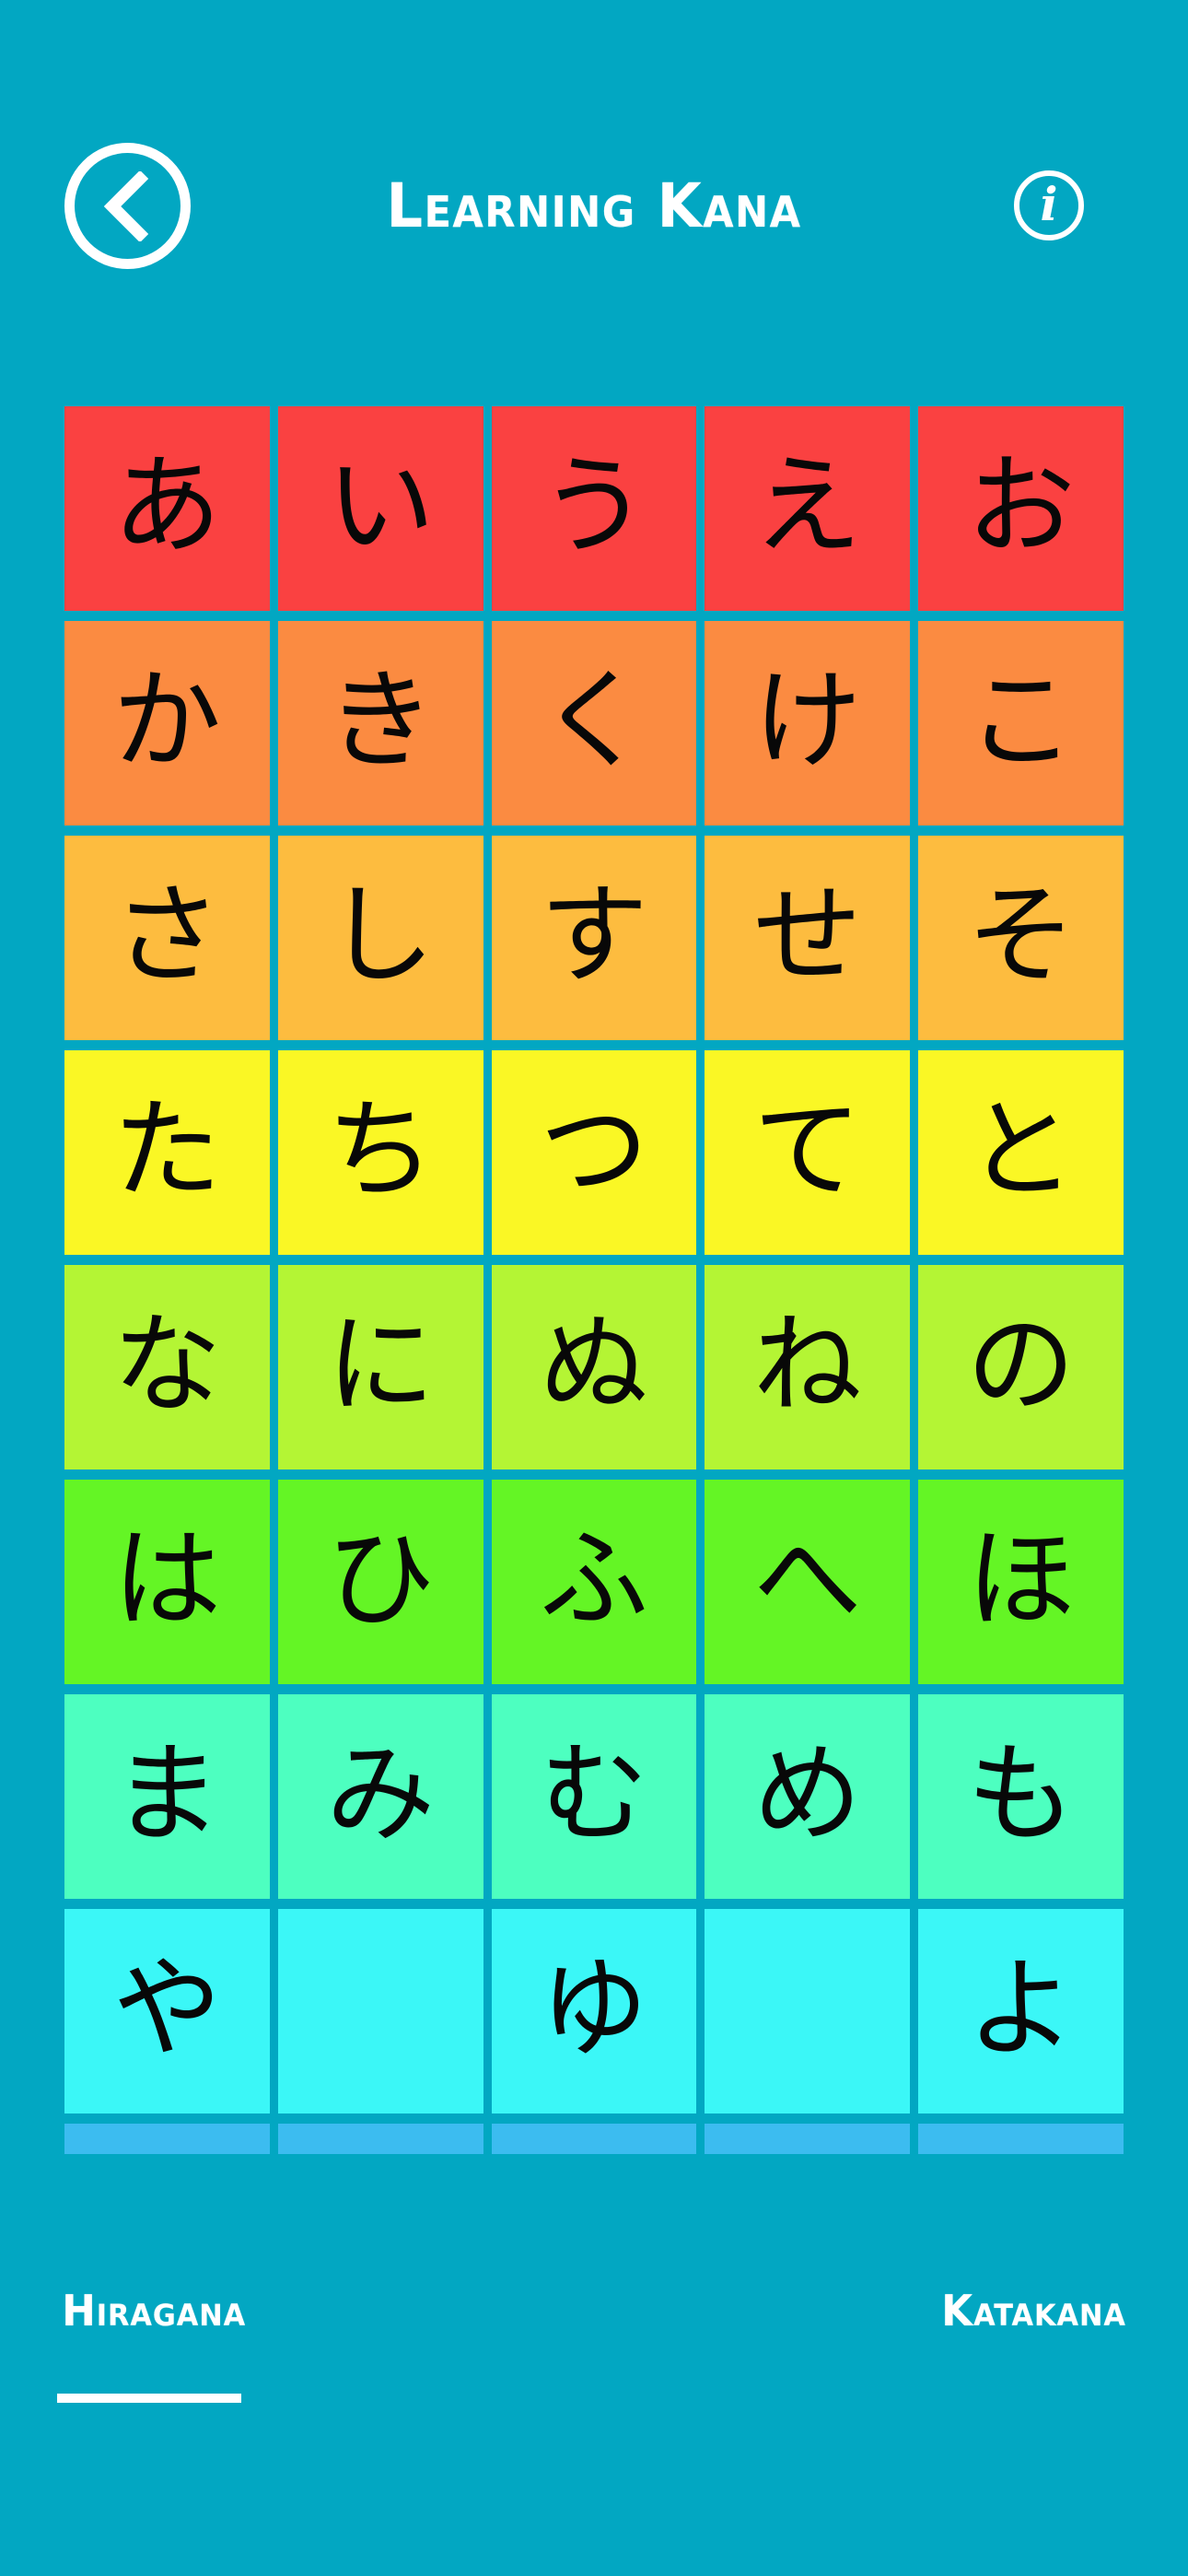 The width and height of the screenshot is (1188, 2576). Describe the element at coordinates (1021, 1367) in the screenshot. I see `kana-cell: の` at that location.